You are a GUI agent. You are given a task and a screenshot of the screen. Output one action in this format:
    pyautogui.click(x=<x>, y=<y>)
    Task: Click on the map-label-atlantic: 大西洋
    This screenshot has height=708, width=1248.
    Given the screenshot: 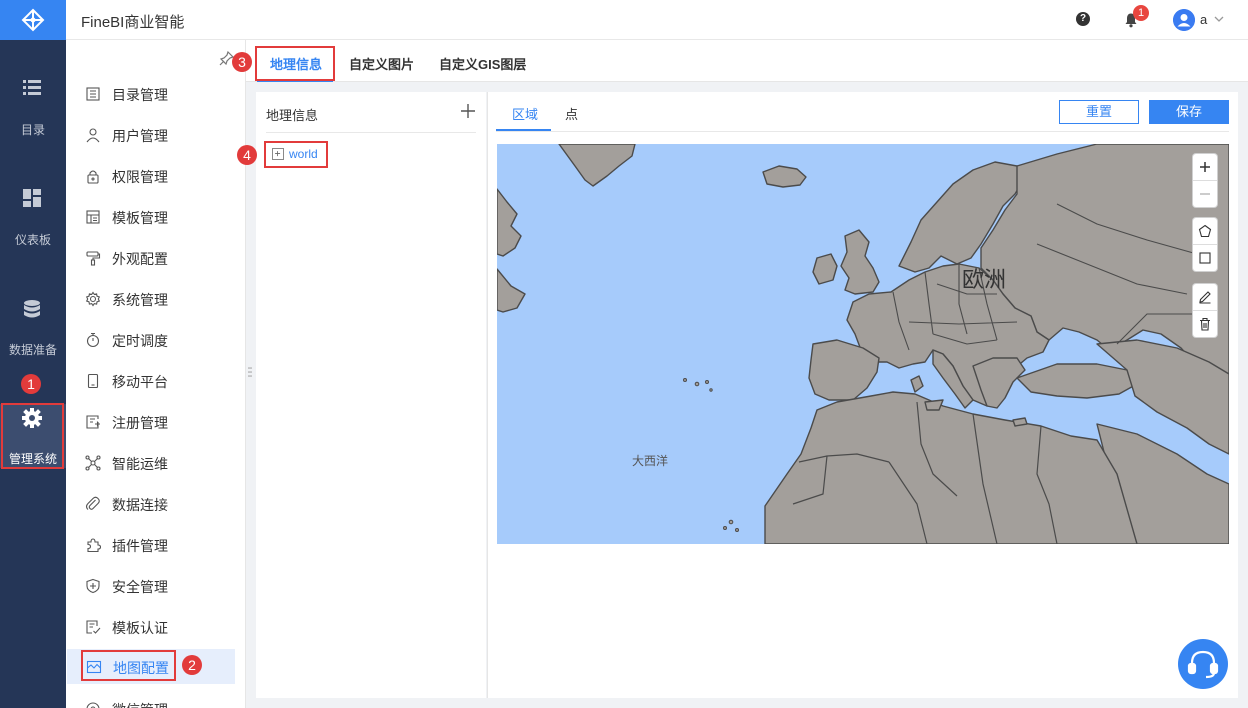 What is the action you would take?
    pyautogui.click(x=650, y=461)
    